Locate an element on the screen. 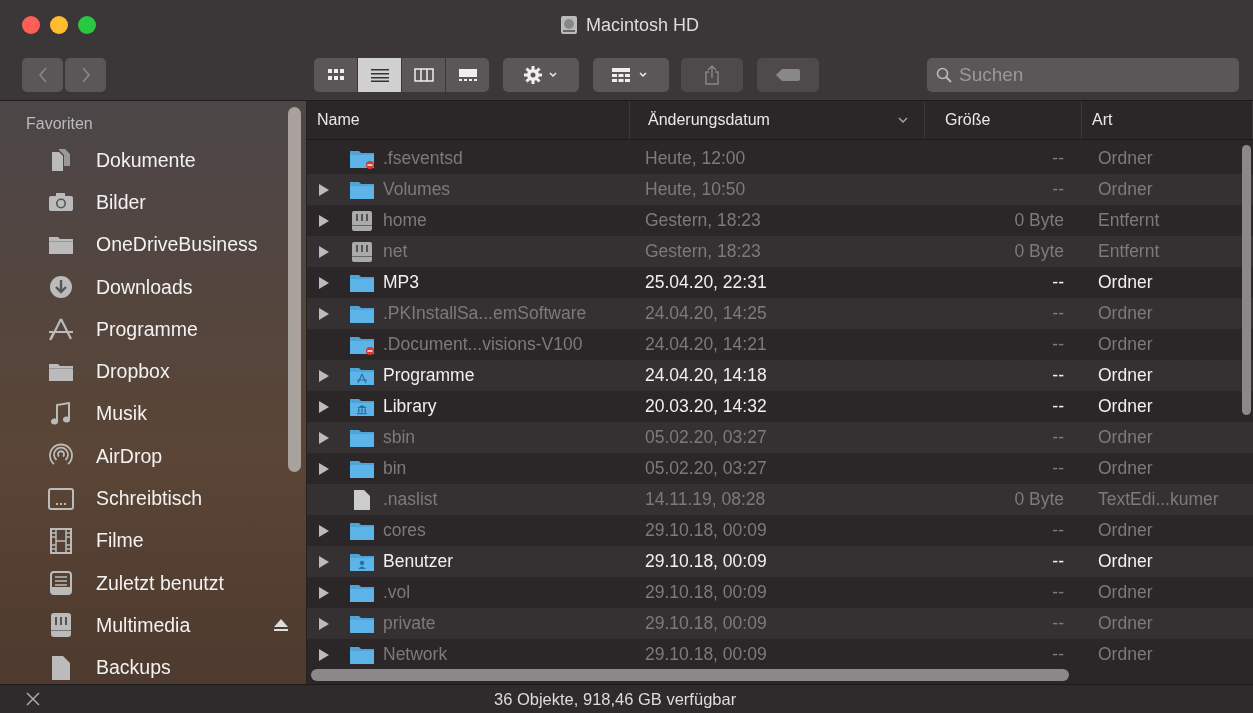  icons-view-button is located at coordinates (335, 75).